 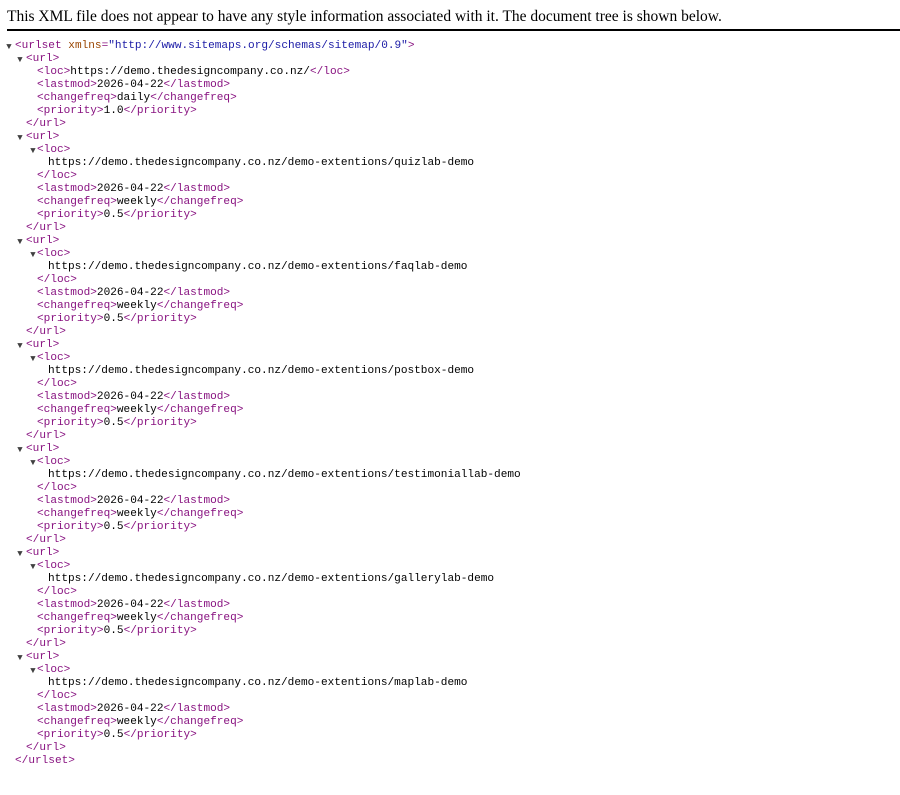 I want to click on changefreq-value: daily, so click(x=133, y=98).